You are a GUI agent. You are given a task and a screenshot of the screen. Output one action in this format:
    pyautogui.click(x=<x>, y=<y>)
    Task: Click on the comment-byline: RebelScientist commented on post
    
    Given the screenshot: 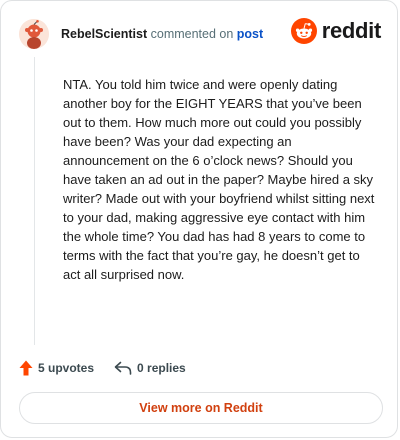 What is the action you would take?
    pyautogui.click(x=162, y=34)
    